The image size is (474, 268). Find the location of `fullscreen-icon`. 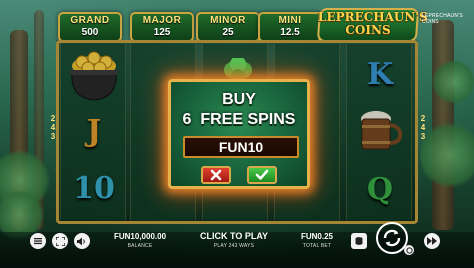

fullscreen-icon is located at coordinates (60, 241).